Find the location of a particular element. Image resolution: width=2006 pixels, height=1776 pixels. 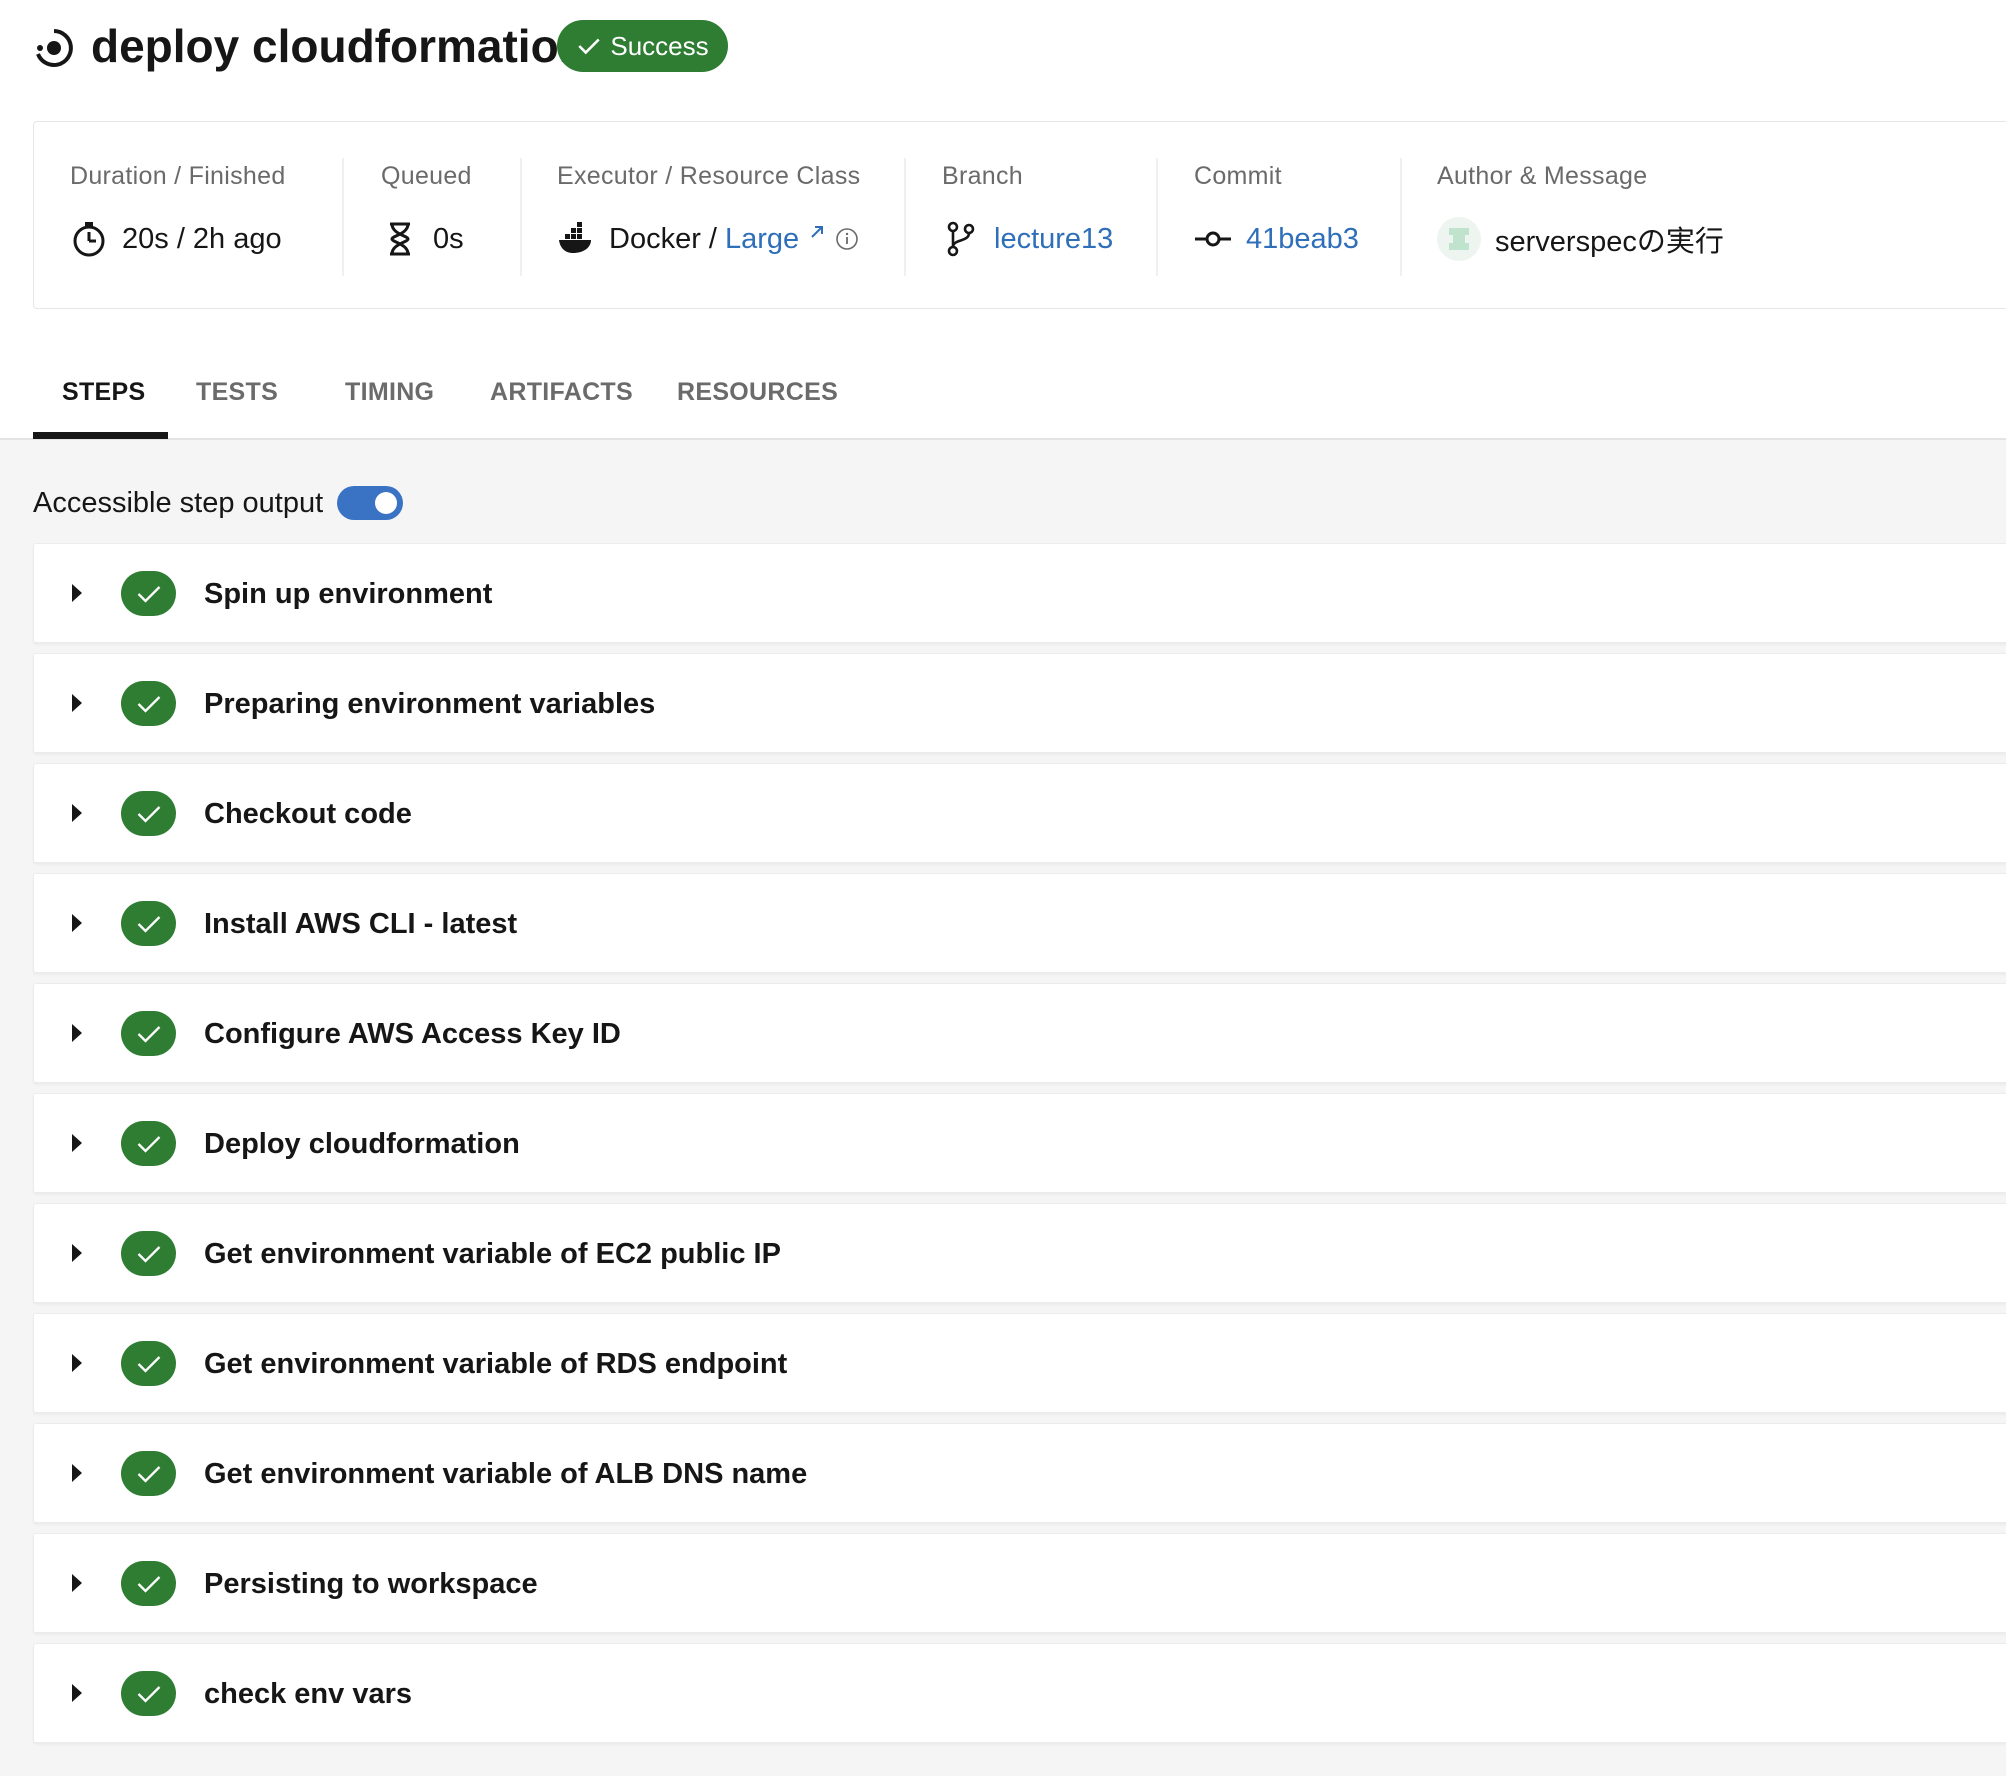

meta-duration-value: 20s / 2h ago is located at coordinates (202, 238).